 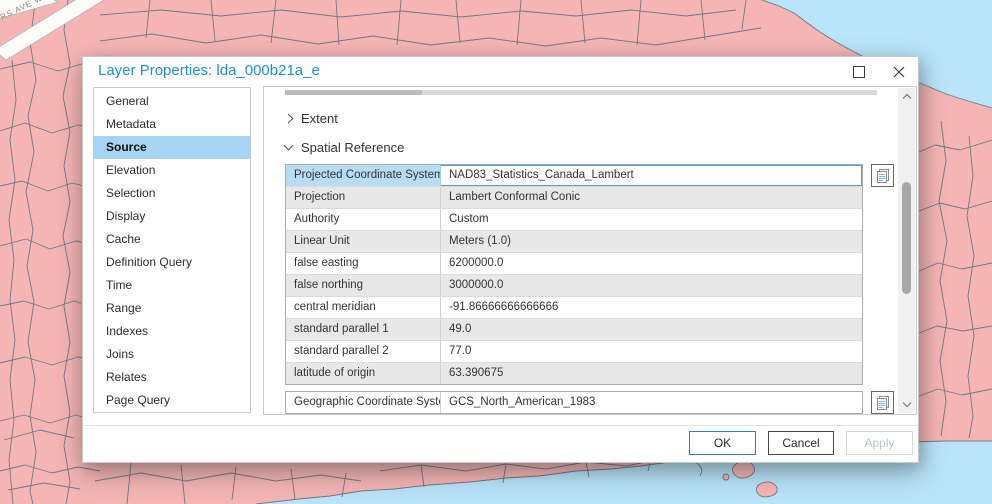 What do you see at coordinates (172, 354) in the screenshot?
I see `sidebar-item-joins: Joins` at bounding box center [172, 354].